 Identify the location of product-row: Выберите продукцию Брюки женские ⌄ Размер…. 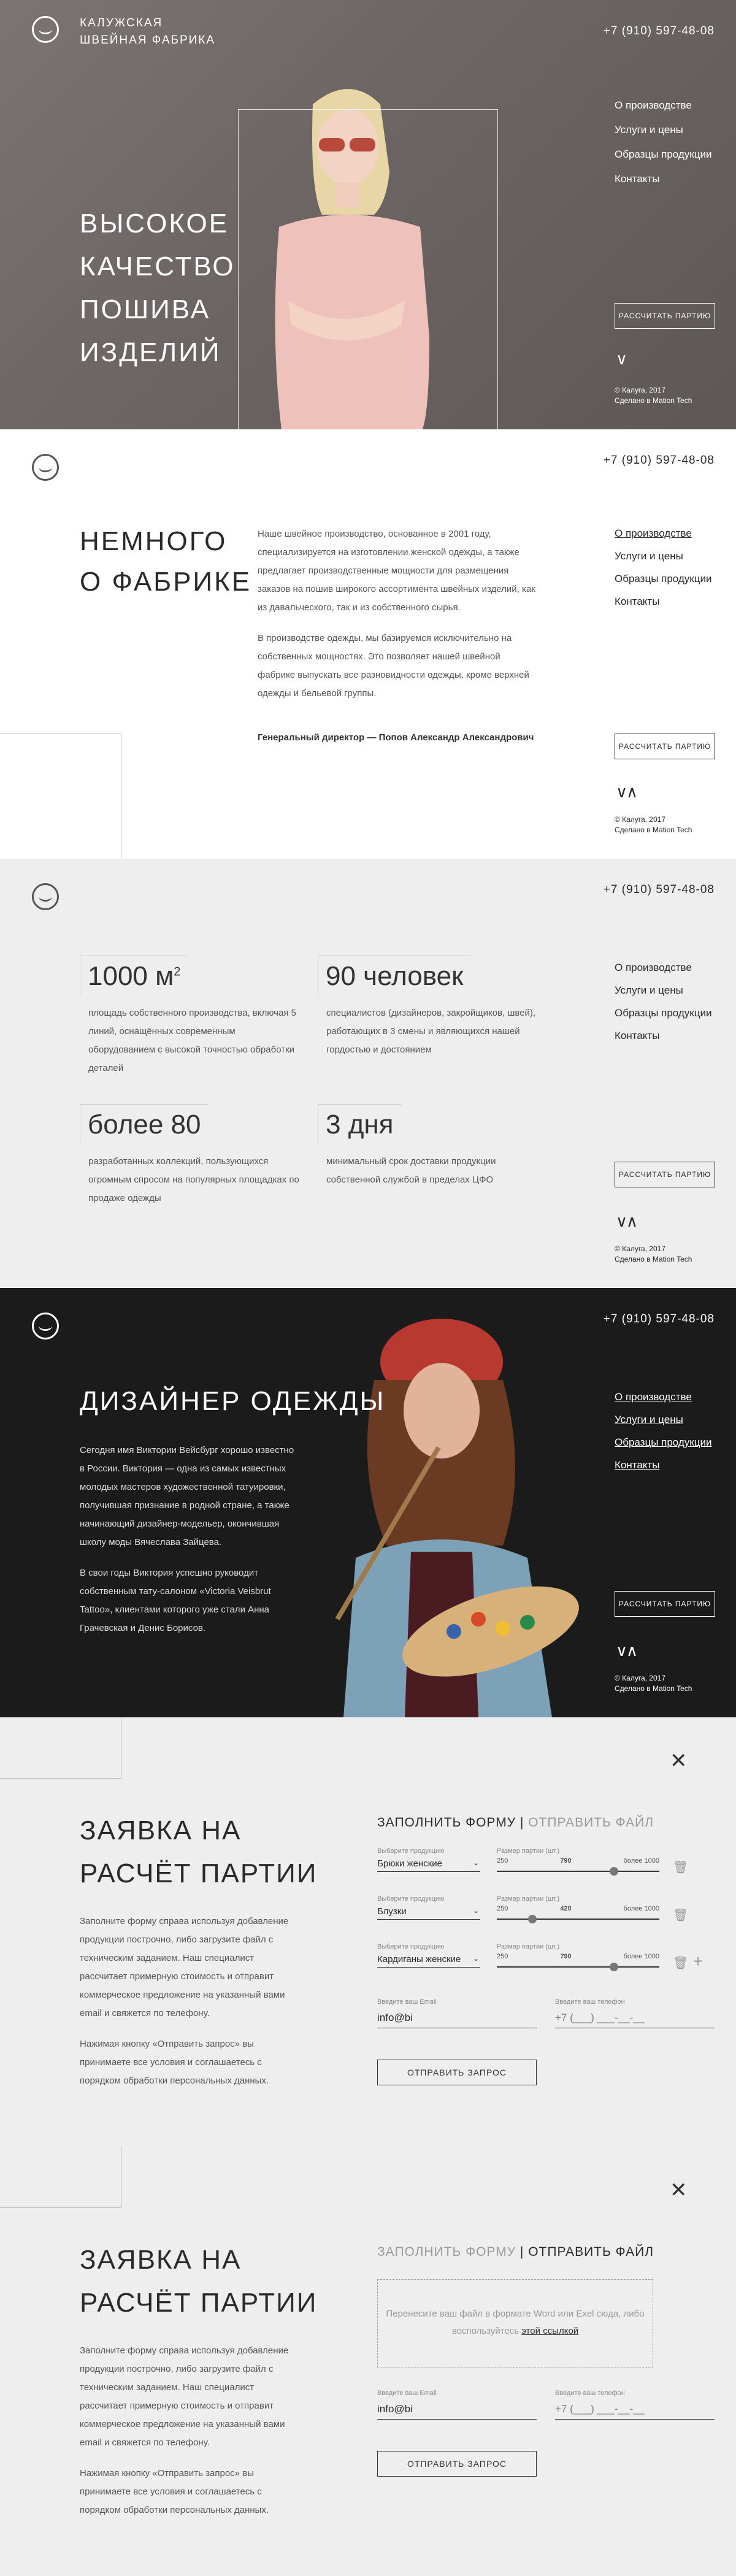
(549, 1867).